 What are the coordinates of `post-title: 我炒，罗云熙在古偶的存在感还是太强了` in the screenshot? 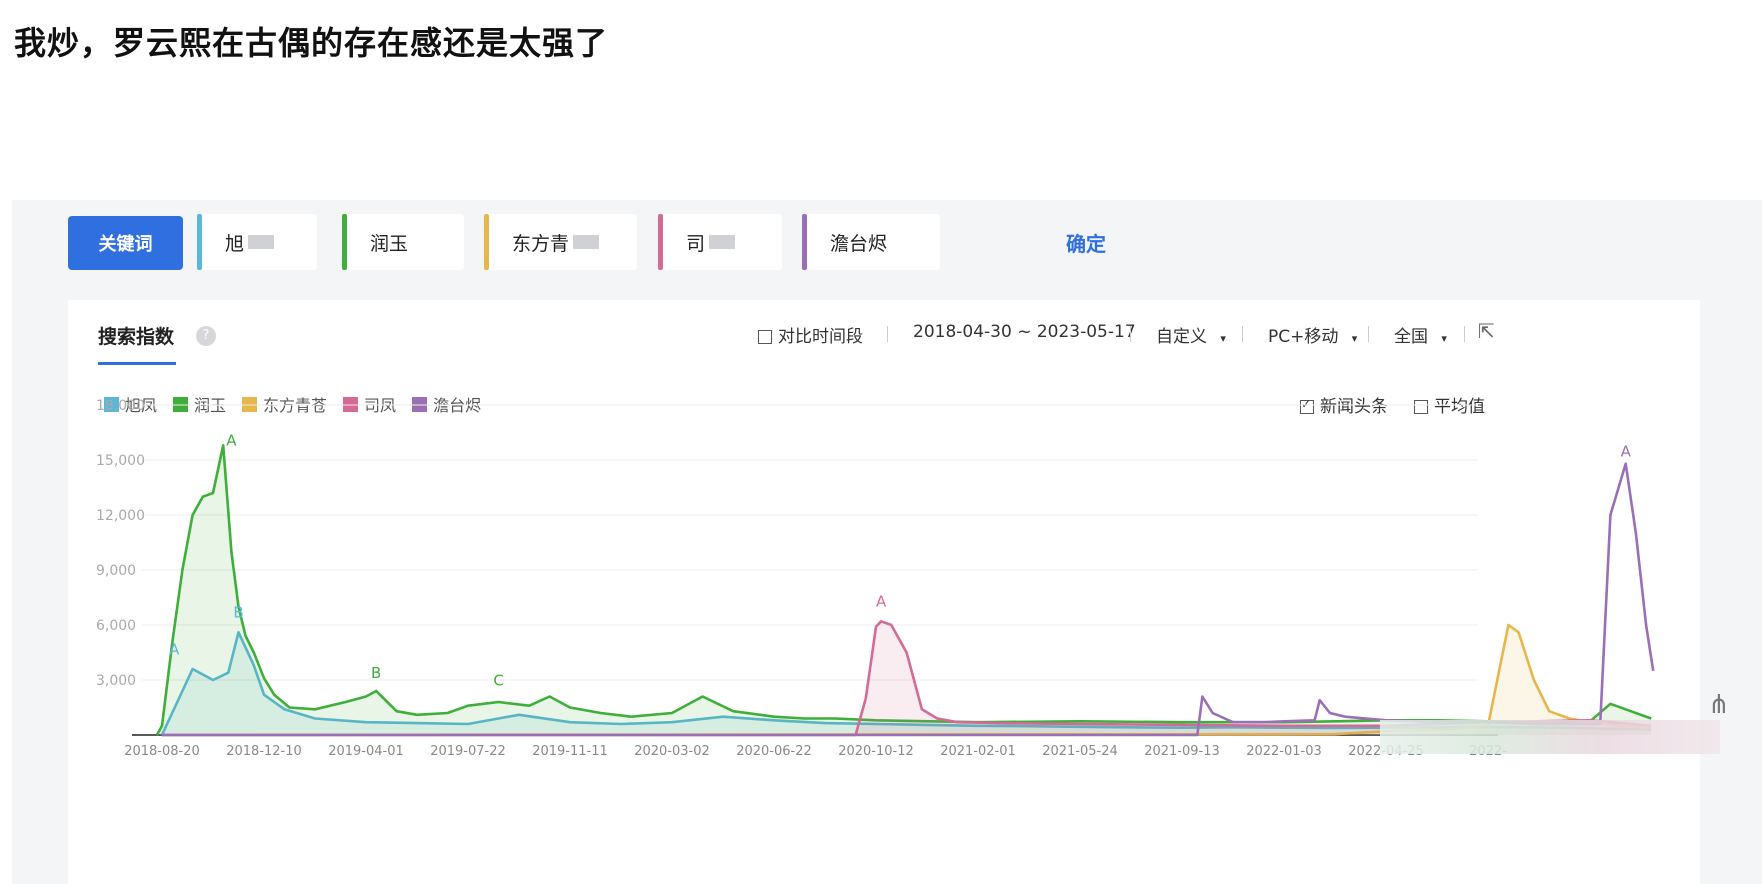 It's located at (311, 43).